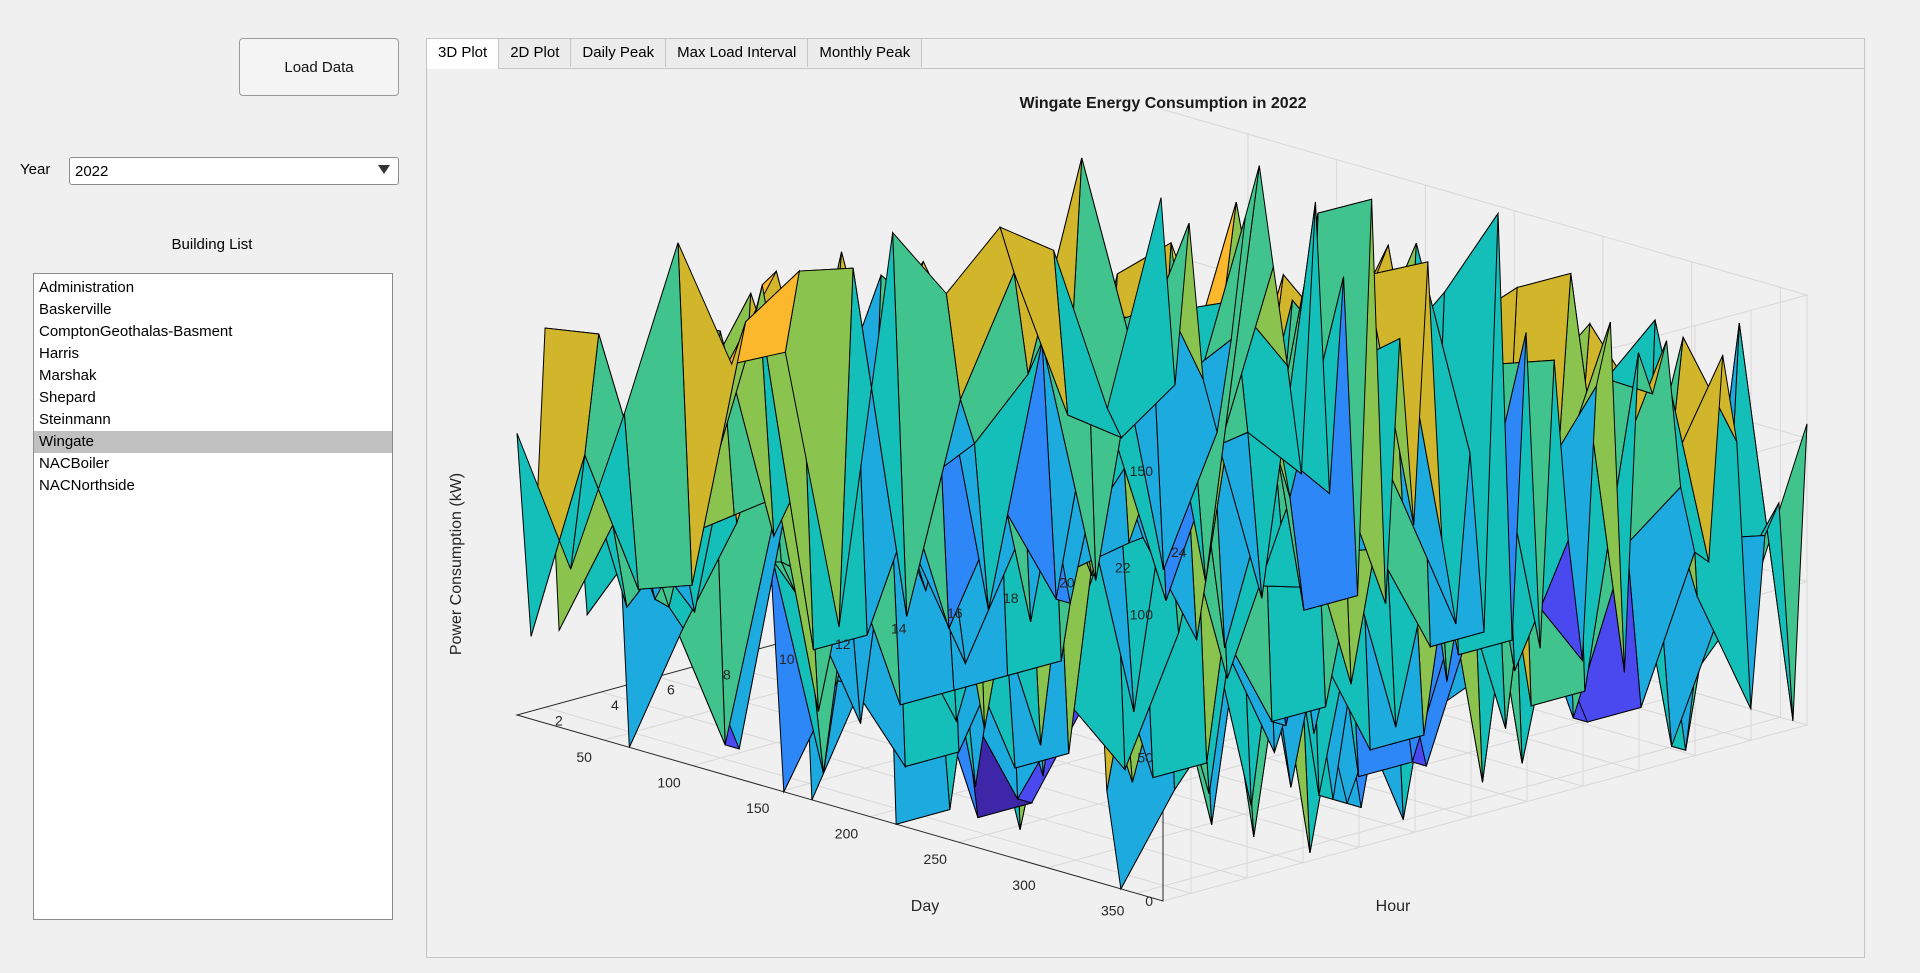 The width and height of the screenshot is (1920, 973). I want to click on x-tick-label: 150, so click(758, 808).